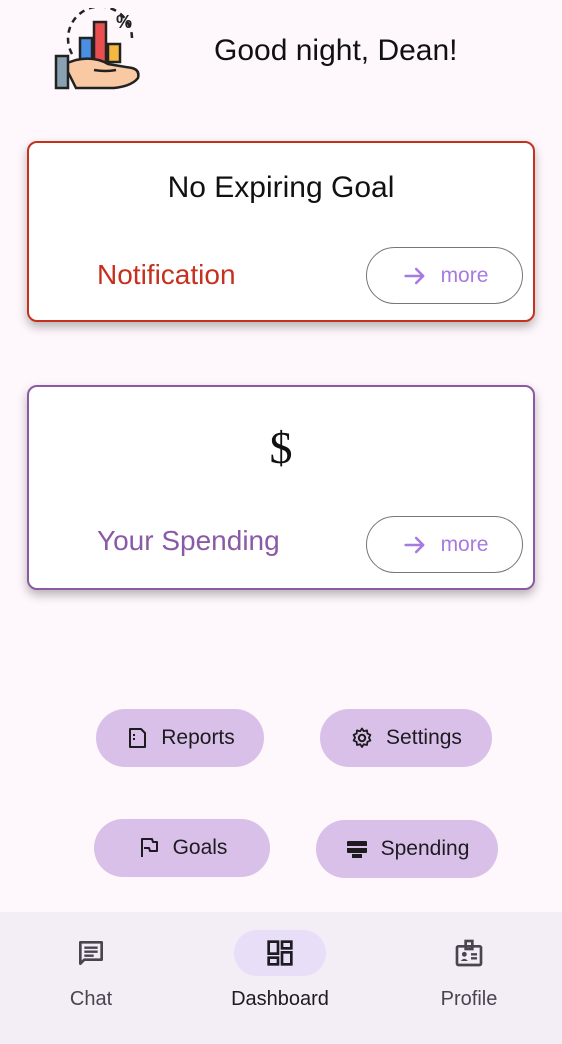 Image resolution: width=562 pixels, height=1044 pixels. Describe the element at coordinates (356, 849) in the screenshot. I see `payments-terminal-icon` at that location.